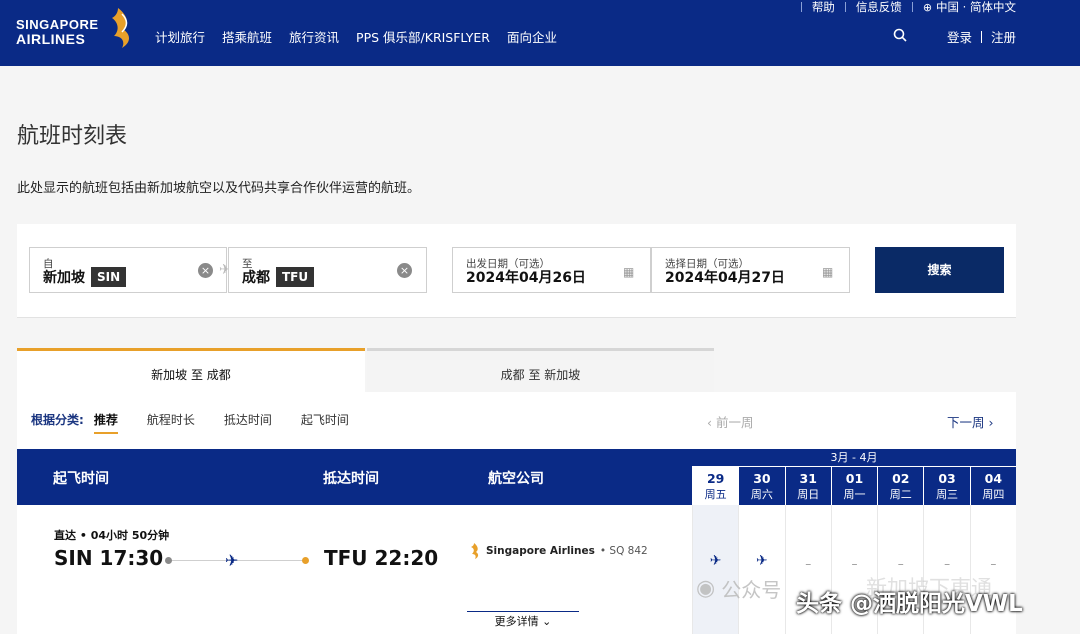 The image size is (1080, 634). I want to click on date-cell-01: 01 周一, so click(853, 486).